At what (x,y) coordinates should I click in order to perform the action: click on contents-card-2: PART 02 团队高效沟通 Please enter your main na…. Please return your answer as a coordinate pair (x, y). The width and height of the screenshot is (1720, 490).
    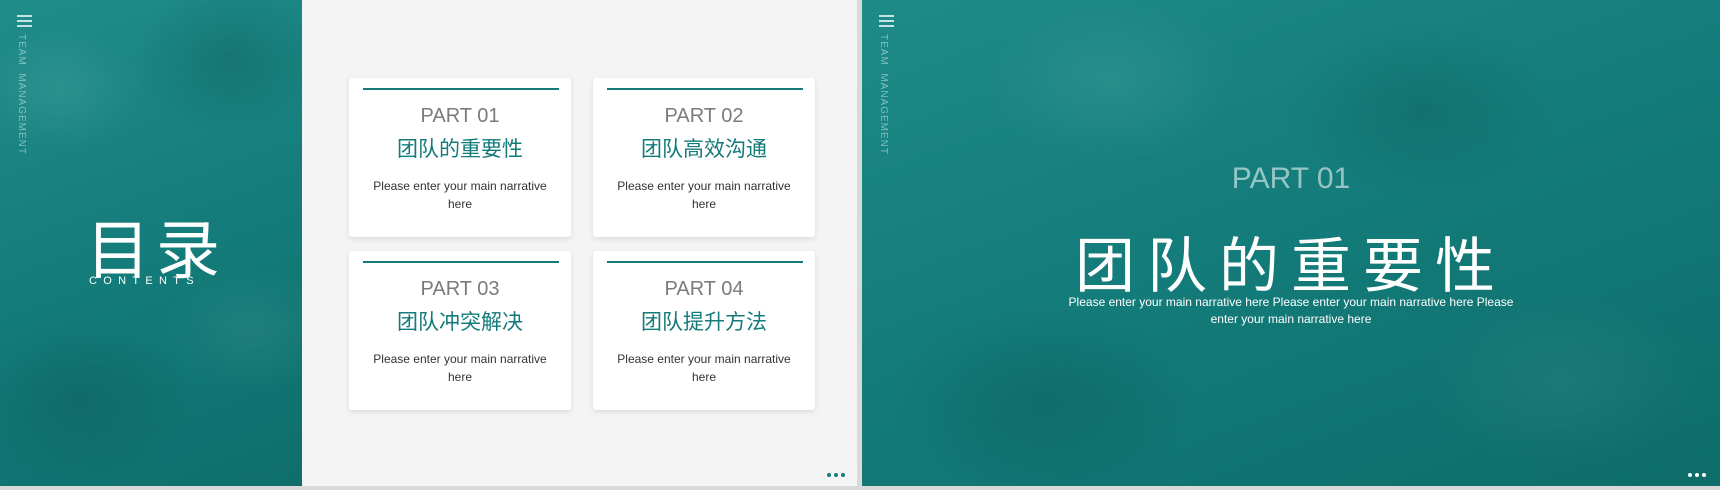
    Looking at the image, I should click on (704, 157).